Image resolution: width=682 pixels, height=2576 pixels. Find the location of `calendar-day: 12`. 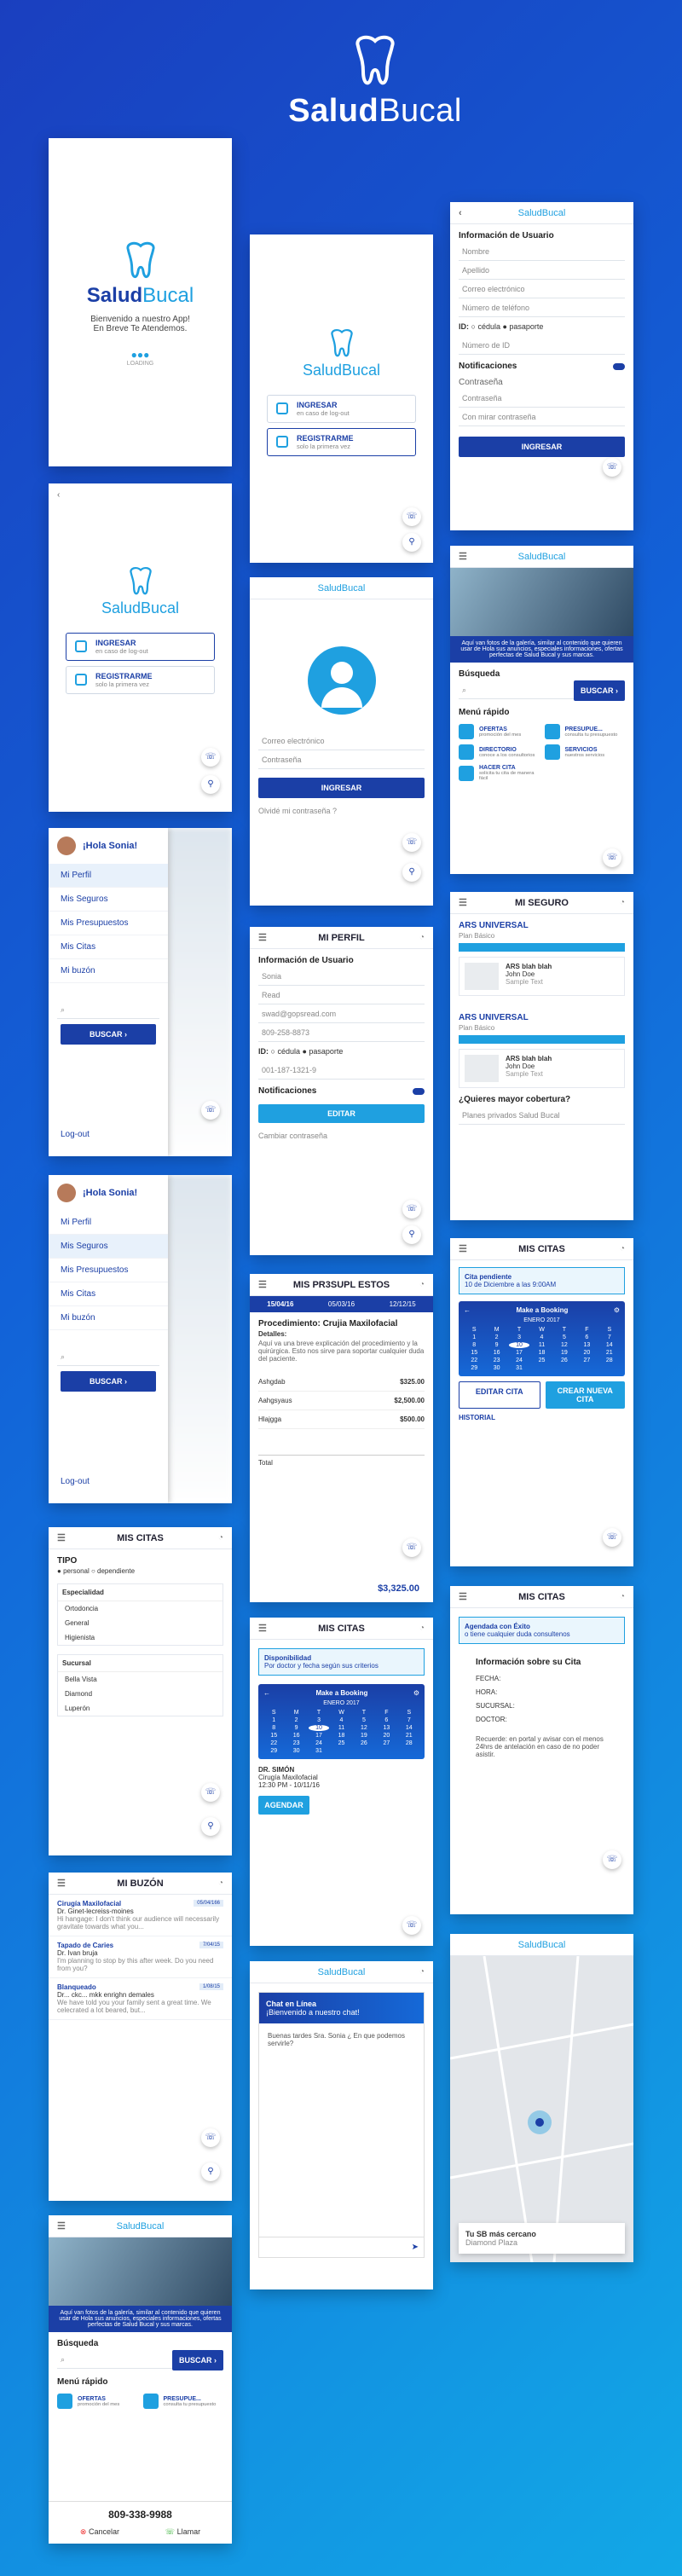

calendar-day: 12 is located at coordinates (565, 1345).